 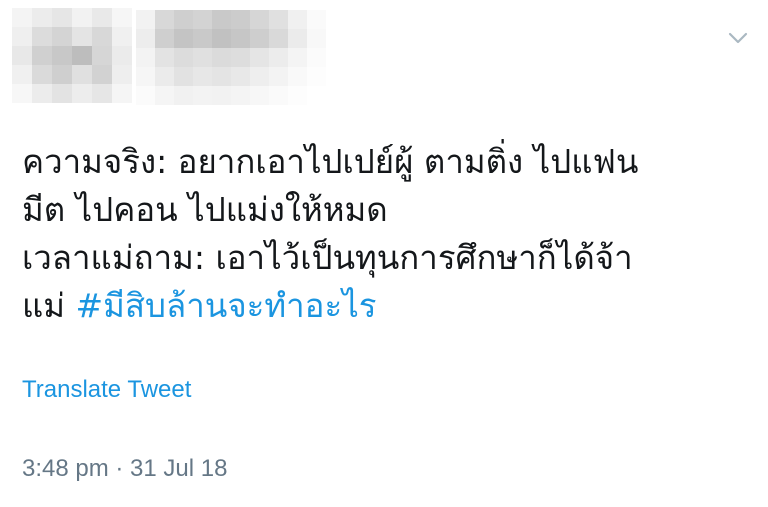 What do you see at coordinates (72, 56) in the screenshot?
I see `avatar` at bounding box center [72, 56].